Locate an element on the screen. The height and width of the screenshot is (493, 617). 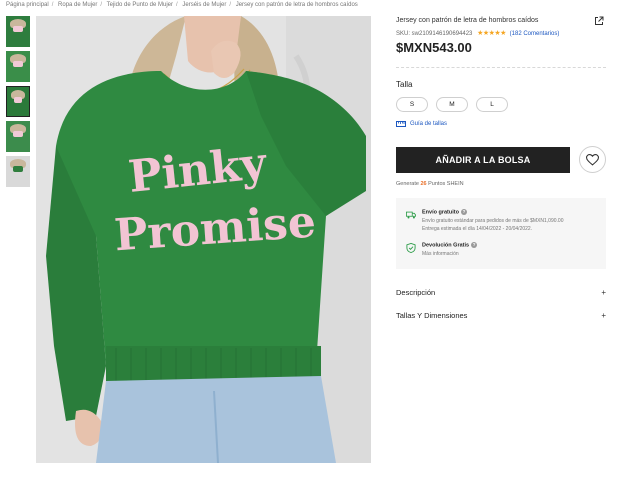
heart-icon is located at coordinates (592, 159).